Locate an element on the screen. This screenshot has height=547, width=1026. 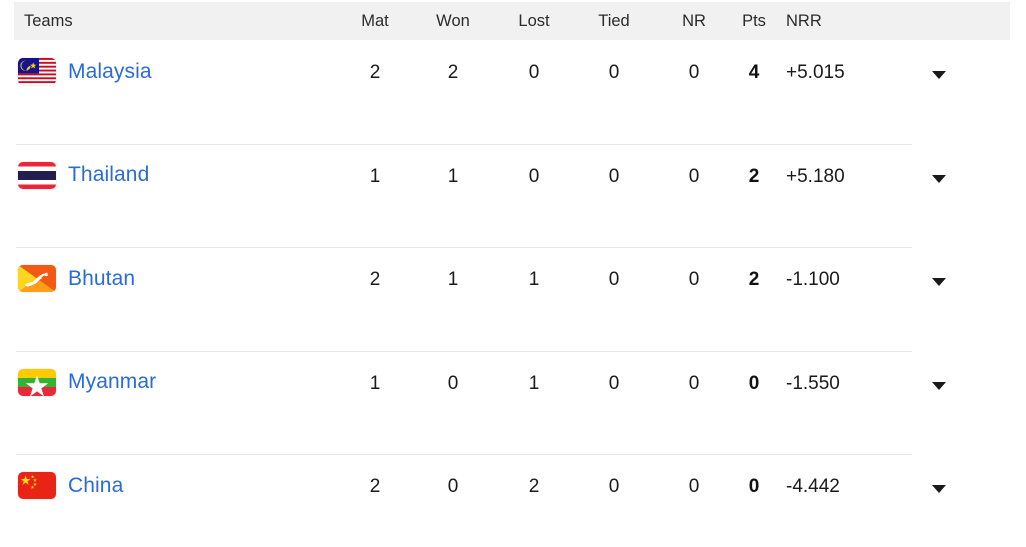
cell-lost: 2 is located at coordinates (534, 486).